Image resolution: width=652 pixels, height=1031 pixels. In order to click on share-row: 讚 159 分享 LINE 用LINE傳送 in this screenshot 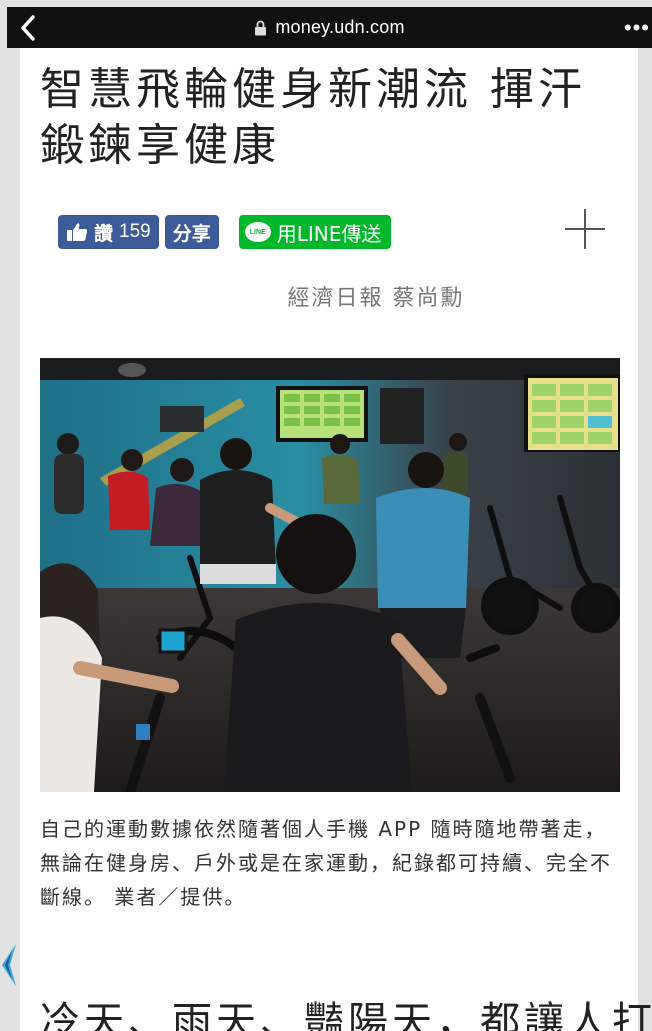, I will do `click(225, 232)`.